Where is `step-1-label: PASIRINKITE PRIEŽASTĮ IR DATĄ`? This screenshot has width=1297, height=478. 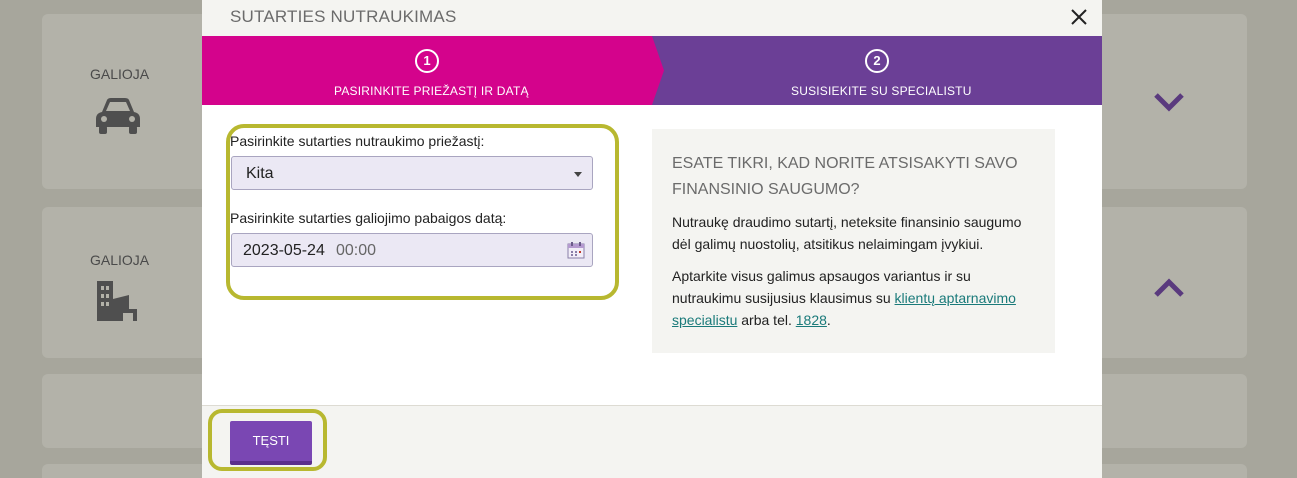 step-1-label: PASIRINKITE PRIEŽASTĮ IR DATĄ is located at coordinates (431, 91).